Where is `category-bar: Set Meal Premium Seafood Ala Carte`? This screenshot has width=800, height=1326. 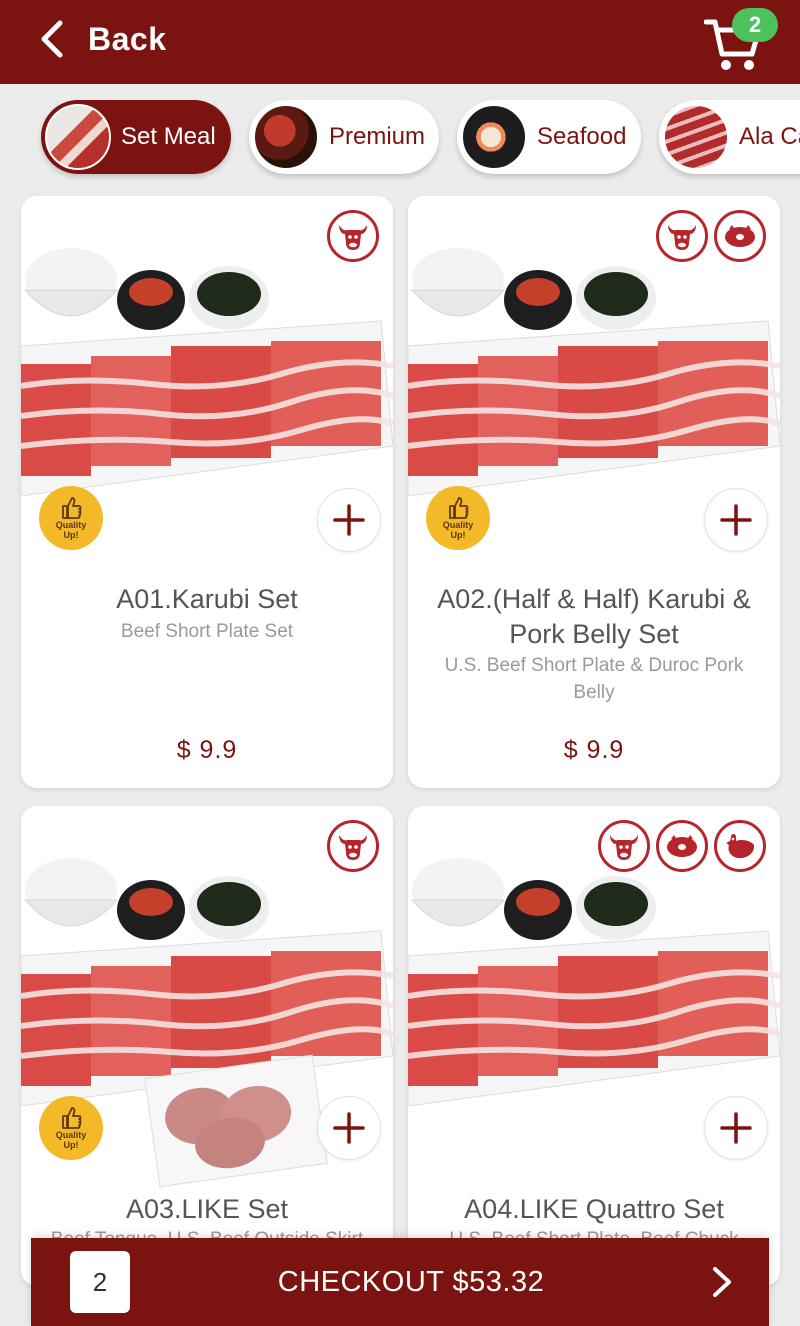 category-bar: Set Meal Premium Seafood Ala Carte is located at coordinates (400, 137).